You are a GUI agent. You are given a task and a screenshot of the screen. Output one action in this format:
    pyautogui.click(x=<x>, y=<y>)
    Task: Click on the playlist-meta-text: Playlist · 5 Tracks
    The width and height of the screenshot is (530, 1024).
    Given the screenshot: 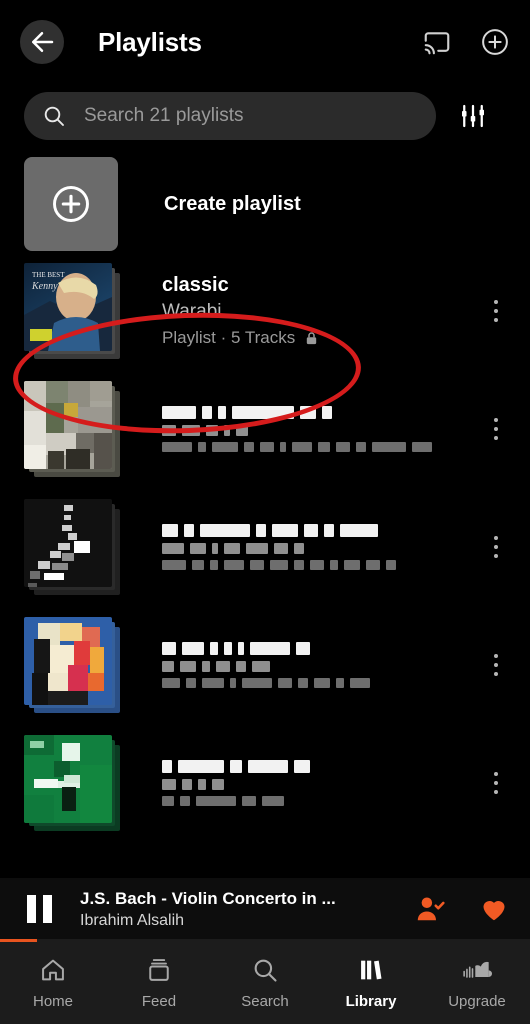 What is the action you would take?
    pyautogui.click(x=229, y=338)
    